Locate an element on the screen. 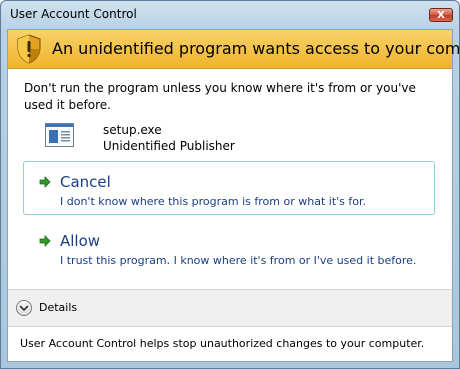 The image size is (460, 369). window-title: User Account Control is located at coordinates (73, 14).